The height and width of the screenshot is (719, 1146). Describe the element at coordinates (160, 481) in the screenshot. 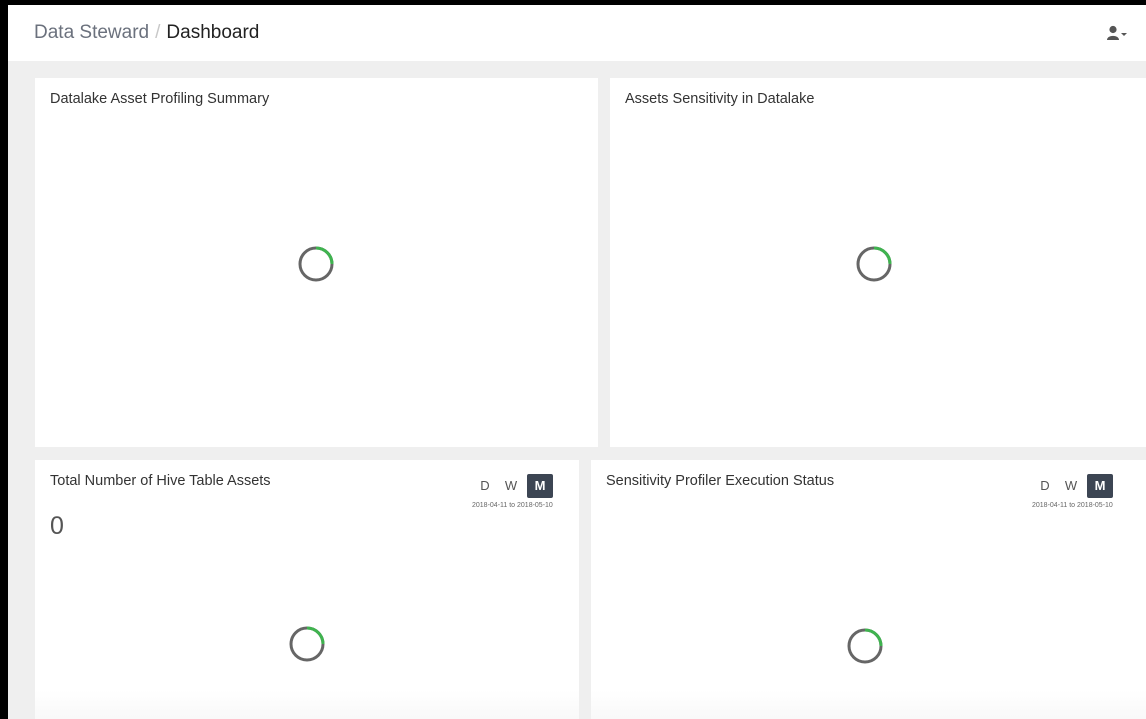

I see `card-title: Total Number of Hive Table Assets` at that location.